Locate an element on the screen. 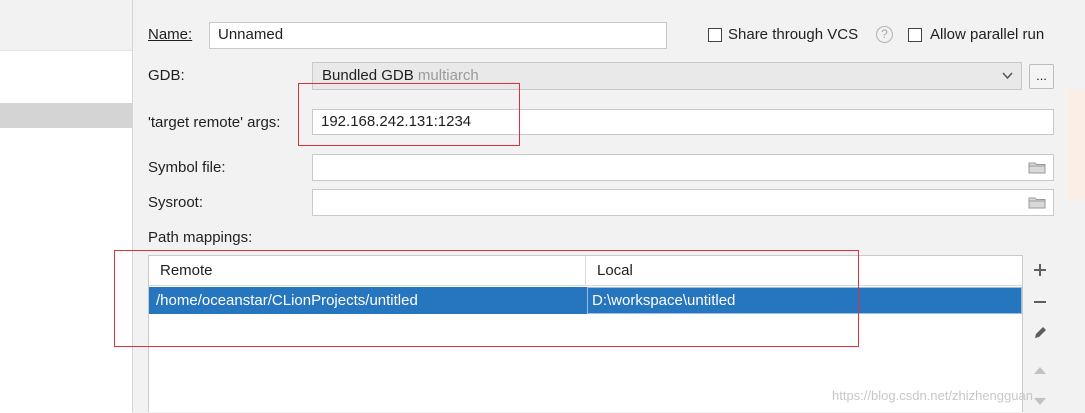  allow-parallel-run-checkbox is located at coordinates (915, 35).